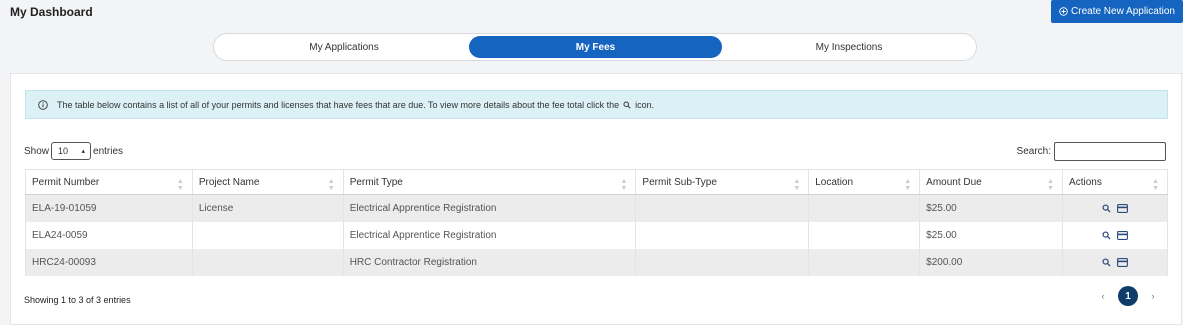 The width and height of the screenshot is (1183, 325). I want to click on page-length-control: Show 10 ▴︎ entries, so click(73, 151).